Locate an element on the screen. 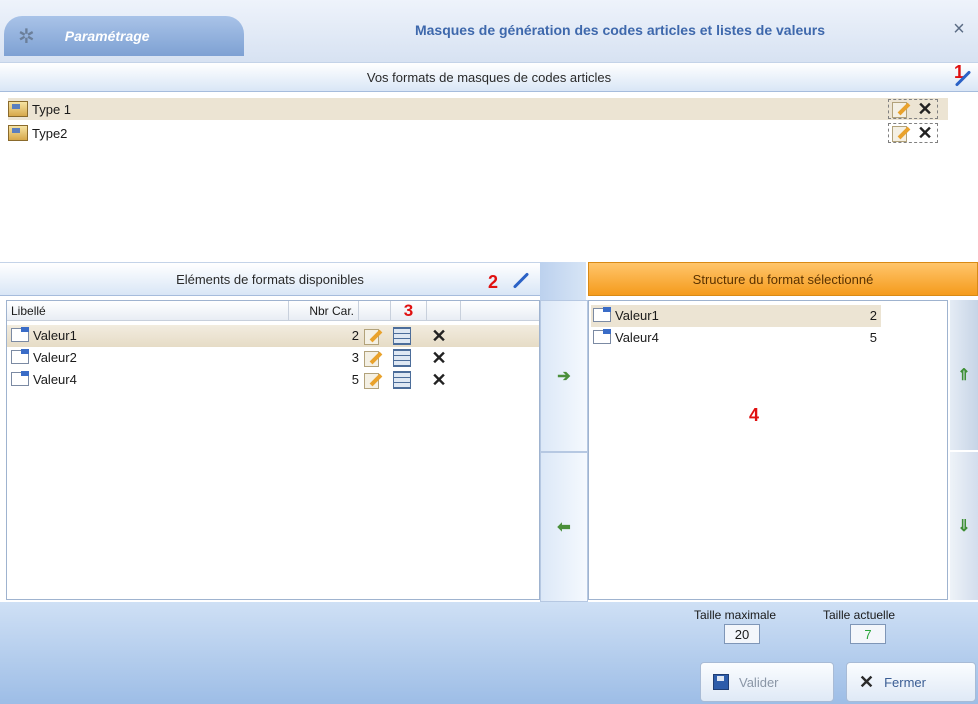 The height and width of the screenshot is (704, 978). structure-section-header: Structure du format sélectionné is located at coordinates (783, 279).